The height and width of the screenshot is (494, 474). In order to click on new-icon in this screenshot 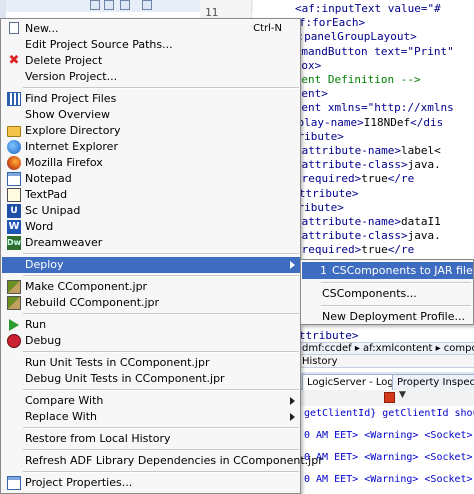, I will do `click(14, 28)`.